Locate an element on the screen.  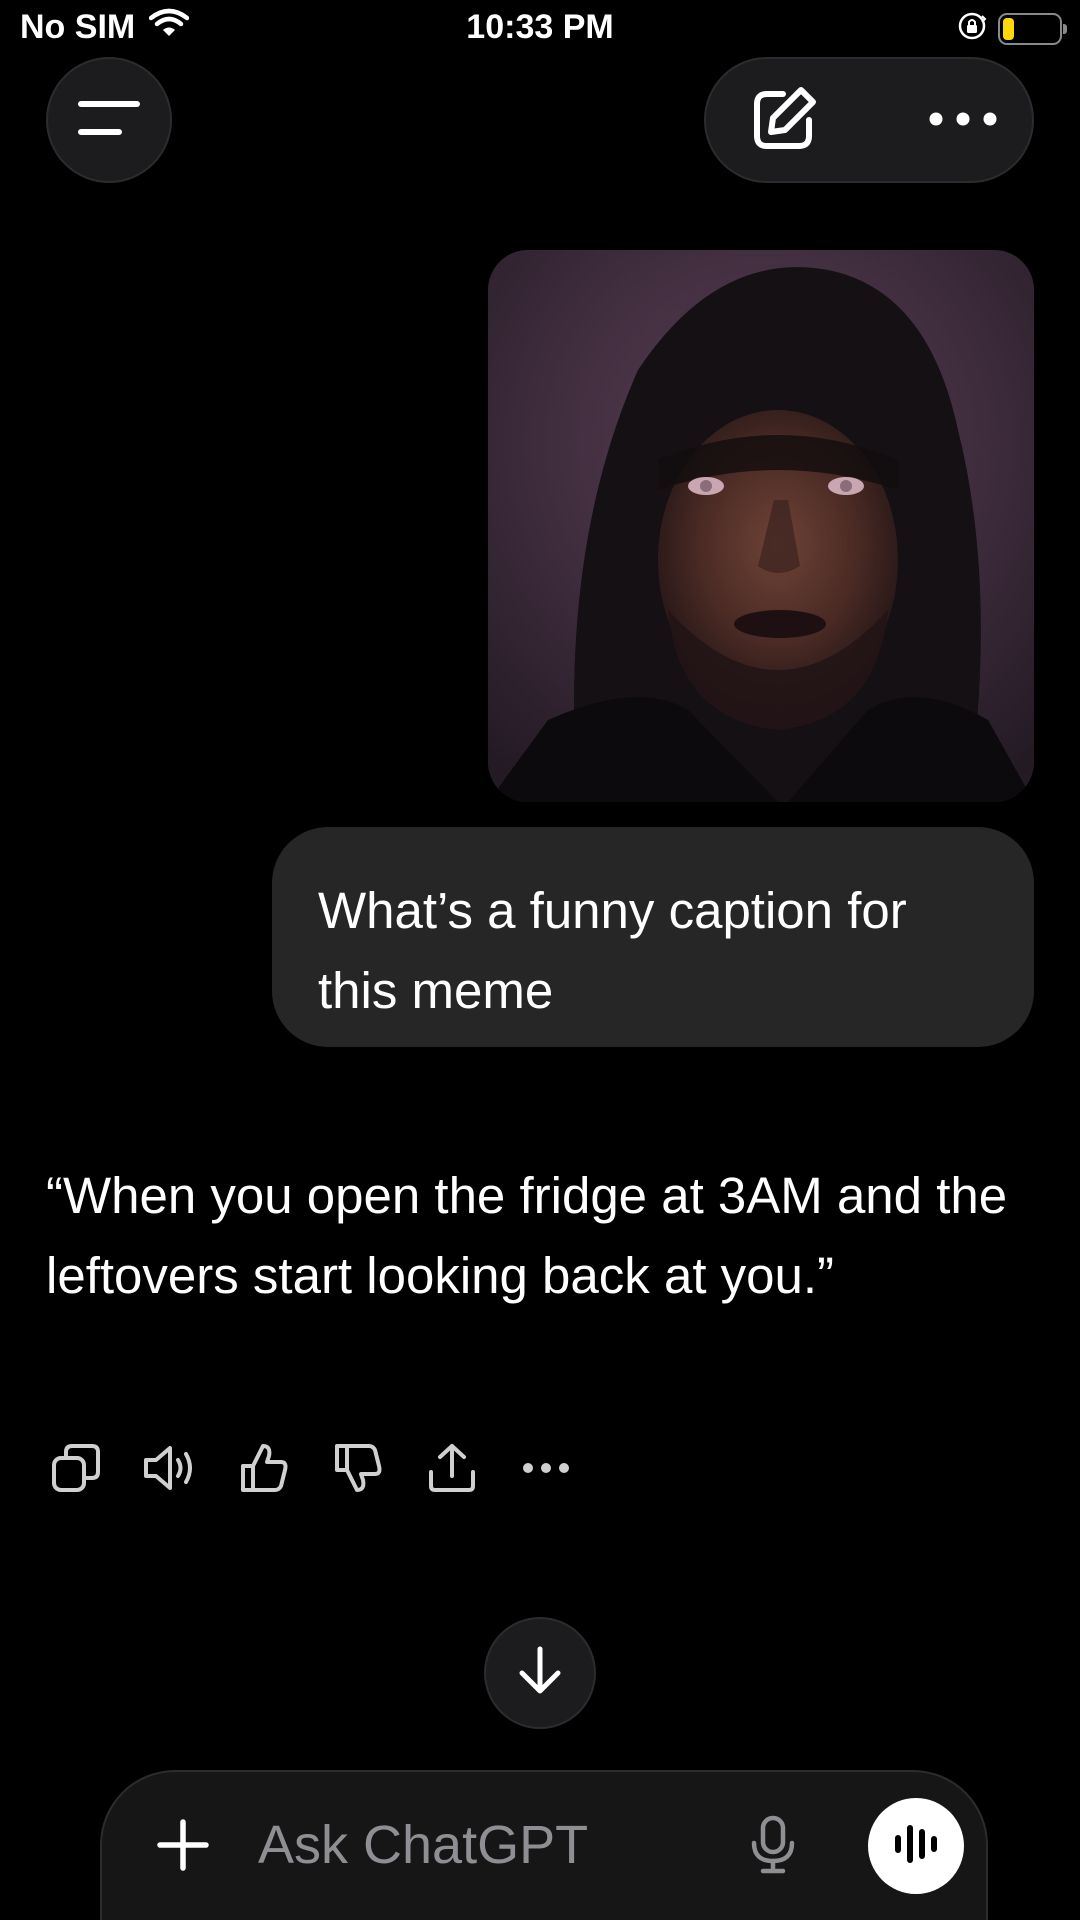
read-aloud-button is located at coordinates (170, 1470).